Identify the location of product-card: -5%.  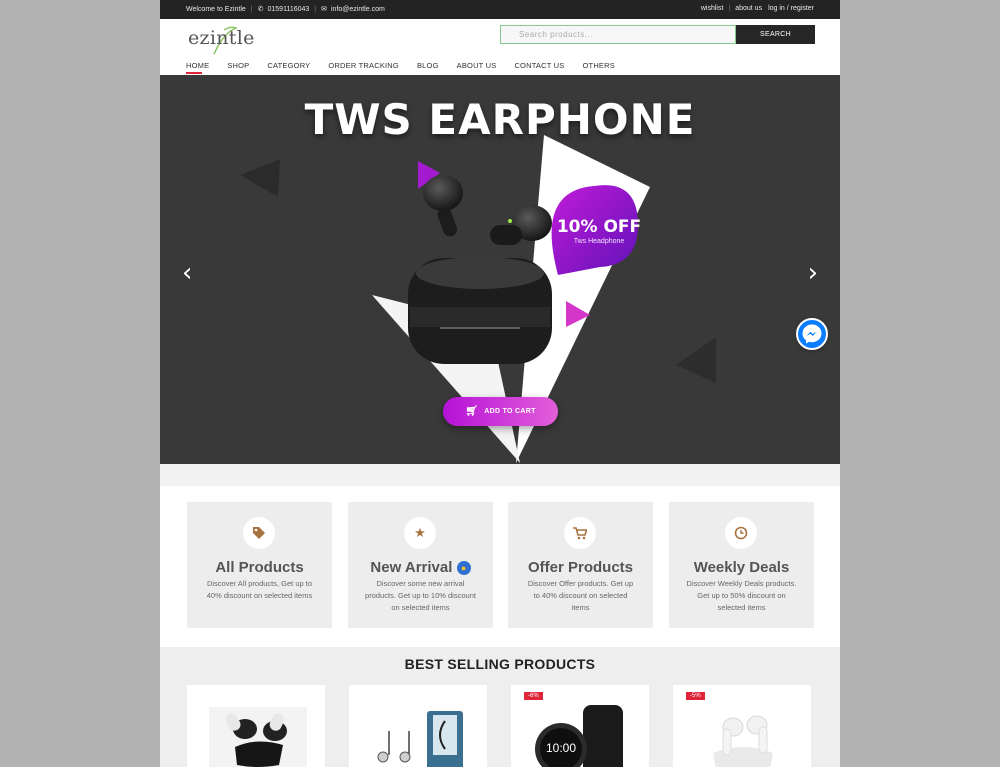
(742, 726).